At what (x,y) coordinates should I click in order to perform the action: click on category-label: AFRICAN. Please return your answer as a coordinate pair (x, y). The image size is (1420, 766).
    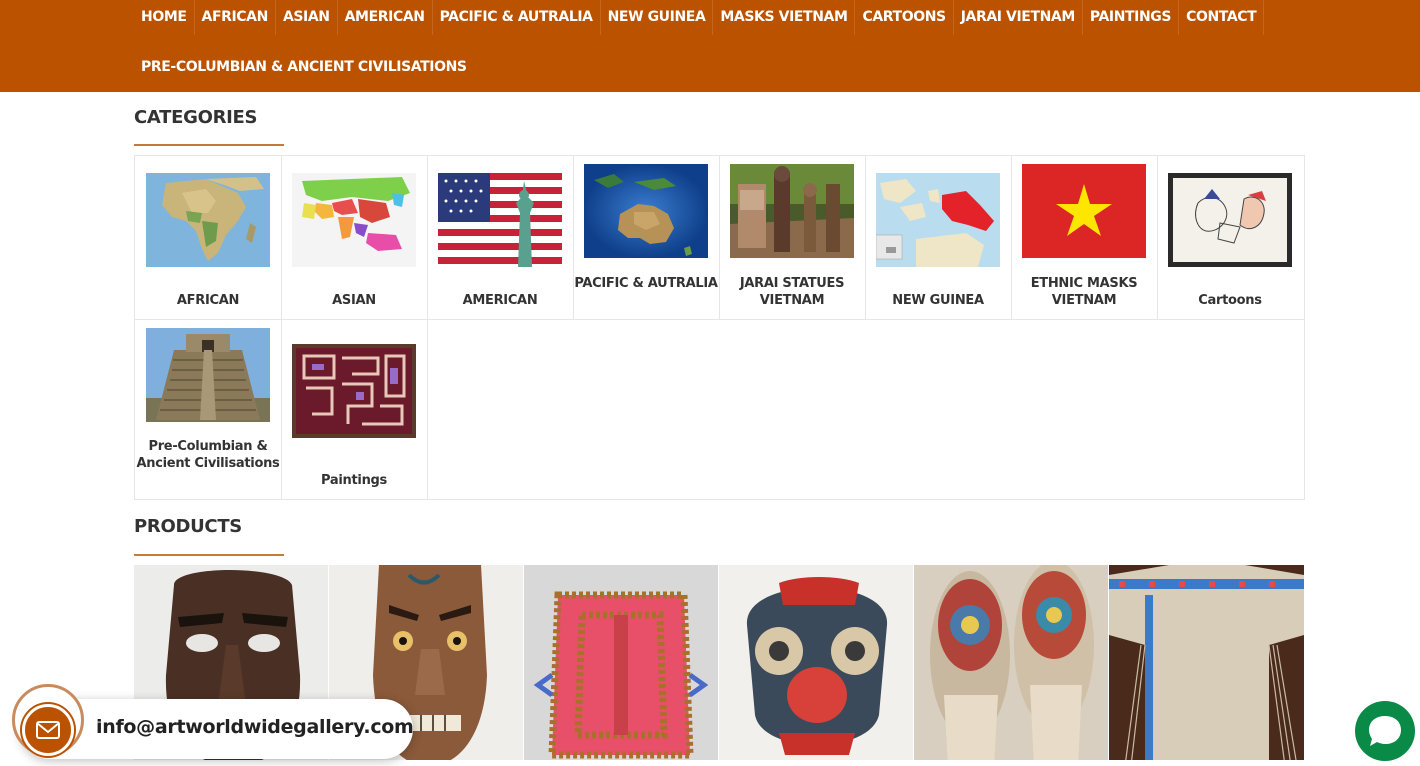
    Looking at the image, I should click on (208, 300).